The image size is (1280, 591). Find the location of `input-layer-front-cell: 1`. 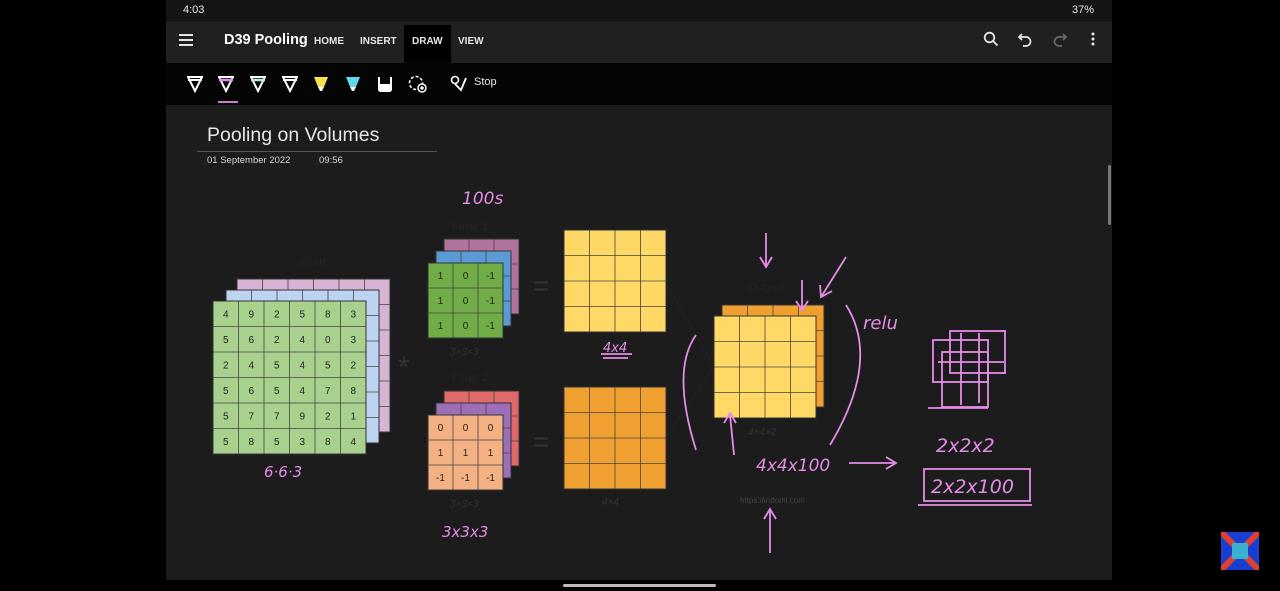

input-layer-front-cell: 1 is located at coordinates (353, 416).